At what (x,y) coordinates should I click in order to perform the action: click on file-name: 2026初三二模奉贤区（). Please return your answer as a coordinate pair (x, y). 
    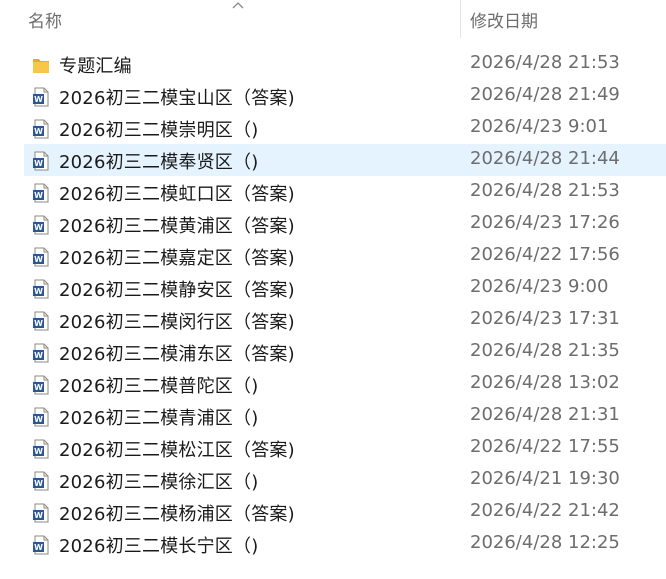
    Looking at the image, I should click on (158, 161).